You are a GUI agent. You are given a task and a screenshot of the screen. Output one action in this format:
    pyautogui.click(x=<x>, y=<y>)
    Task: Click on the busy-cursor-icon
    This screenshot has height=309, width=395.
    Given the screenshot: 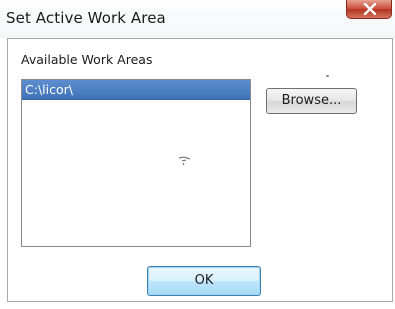 What is the action you would take?
    pyautogui.click(x=184, y=161)
    